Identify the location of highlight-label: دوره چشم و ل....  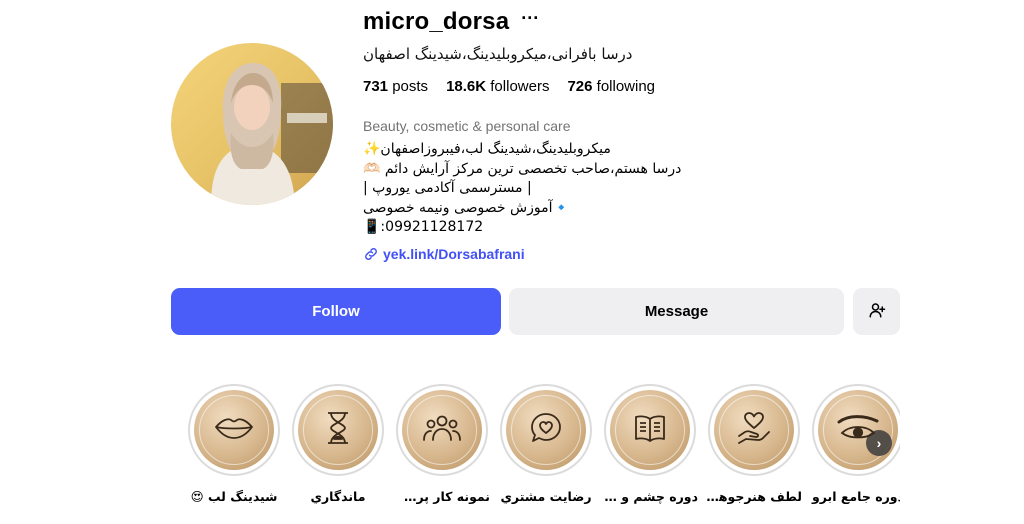
(650, 496).